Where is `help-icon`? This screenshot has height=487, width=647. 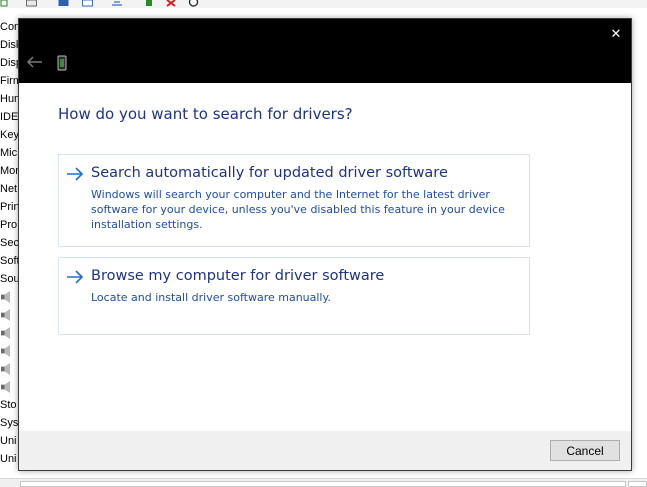 help-icon is located at coordinates (63, 3).